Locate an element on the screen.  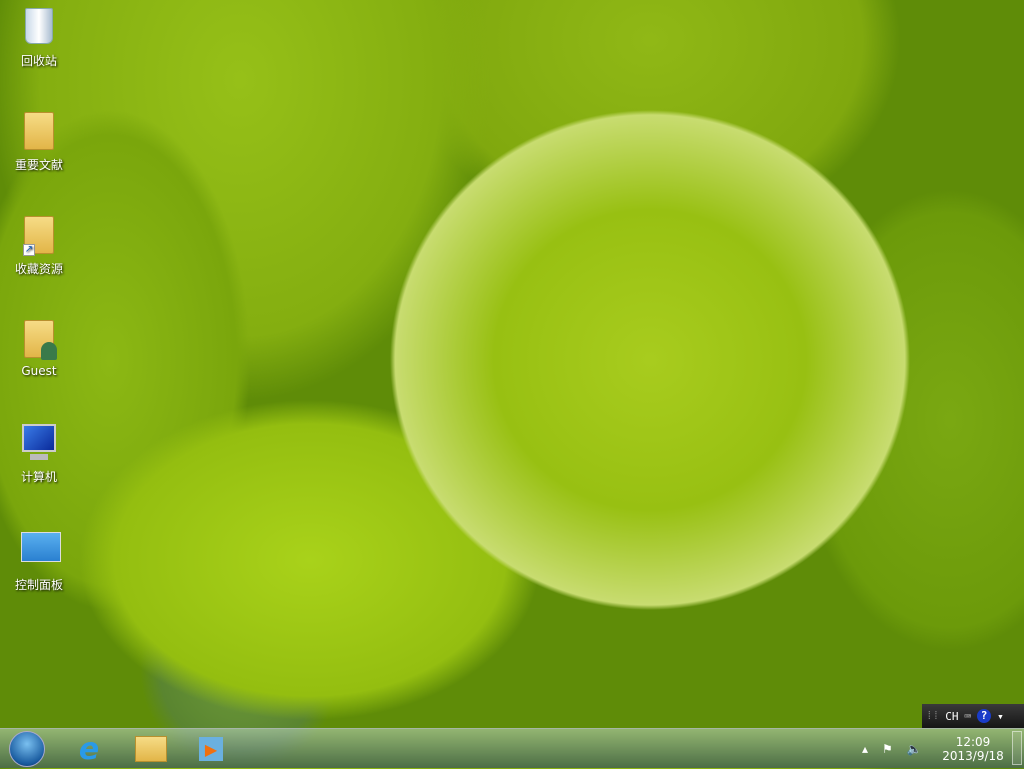
volume-icon: 🔈 is located at coordinates (914, 749).